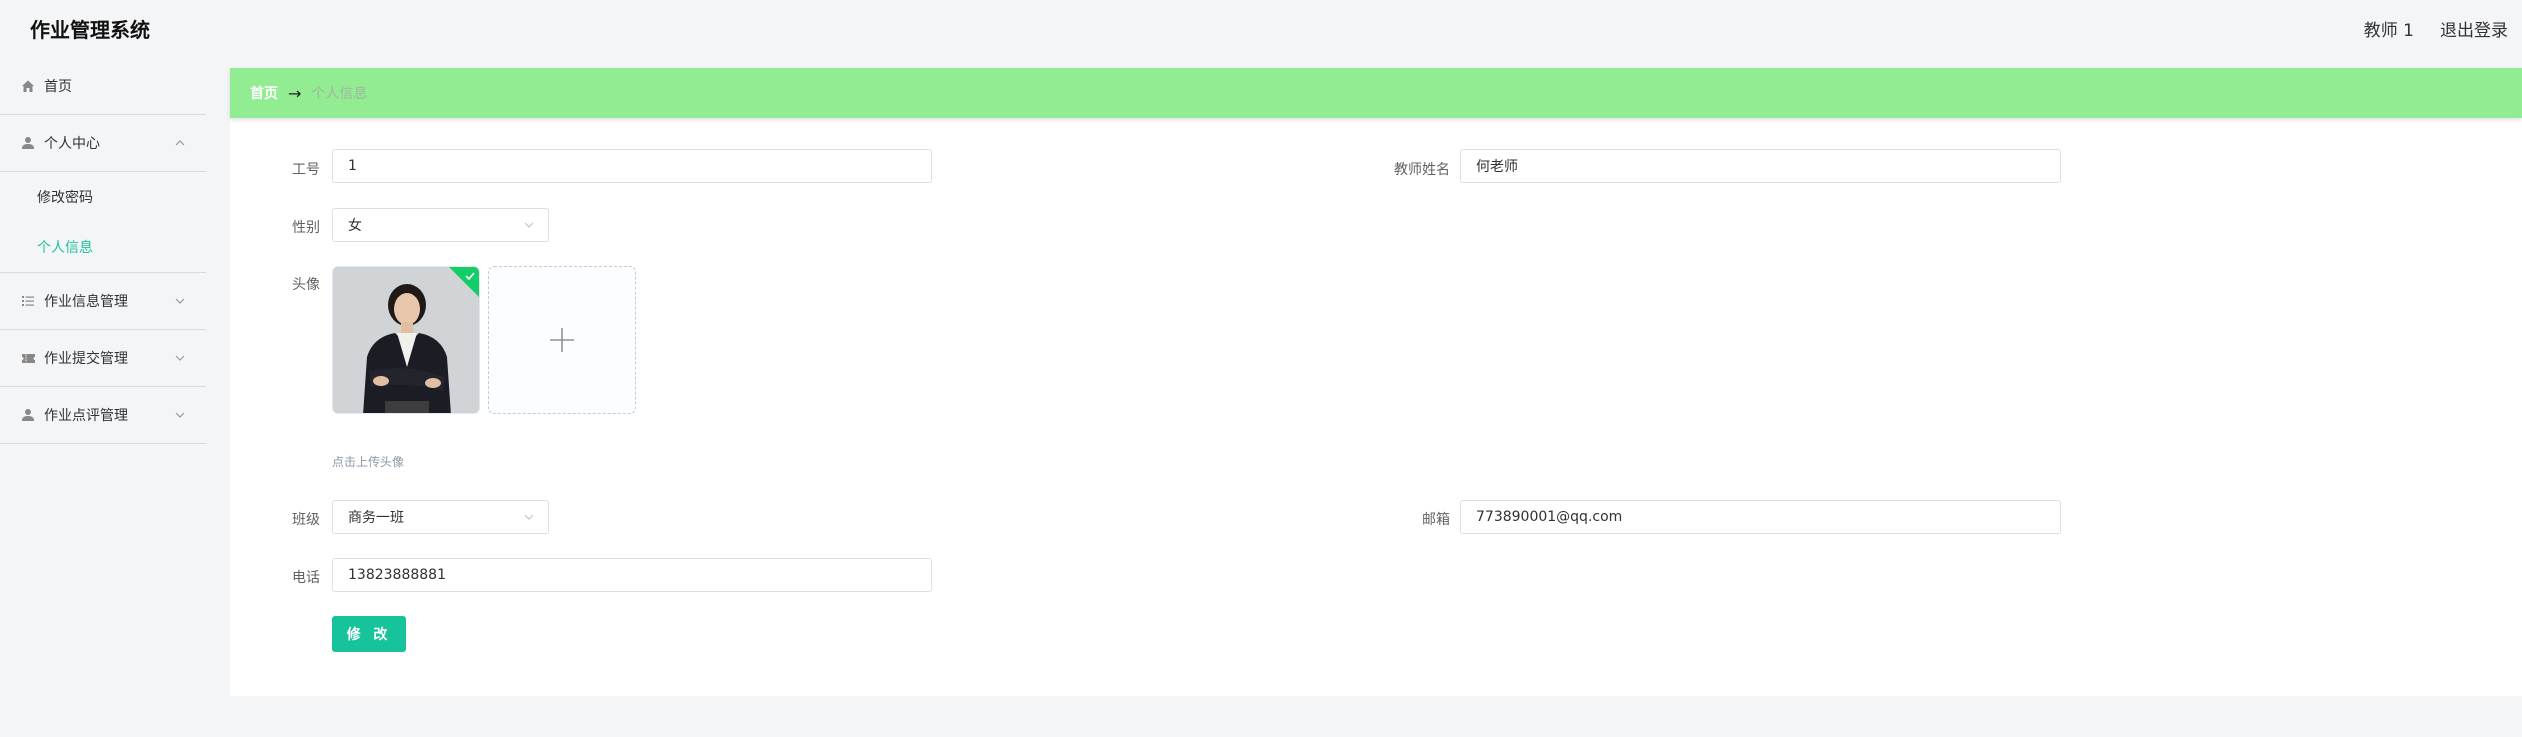  What do you see at coordinates (90, 30) in the screenshot?
I see `app-title: 作业管理系统` at bounding box center [90, 30].